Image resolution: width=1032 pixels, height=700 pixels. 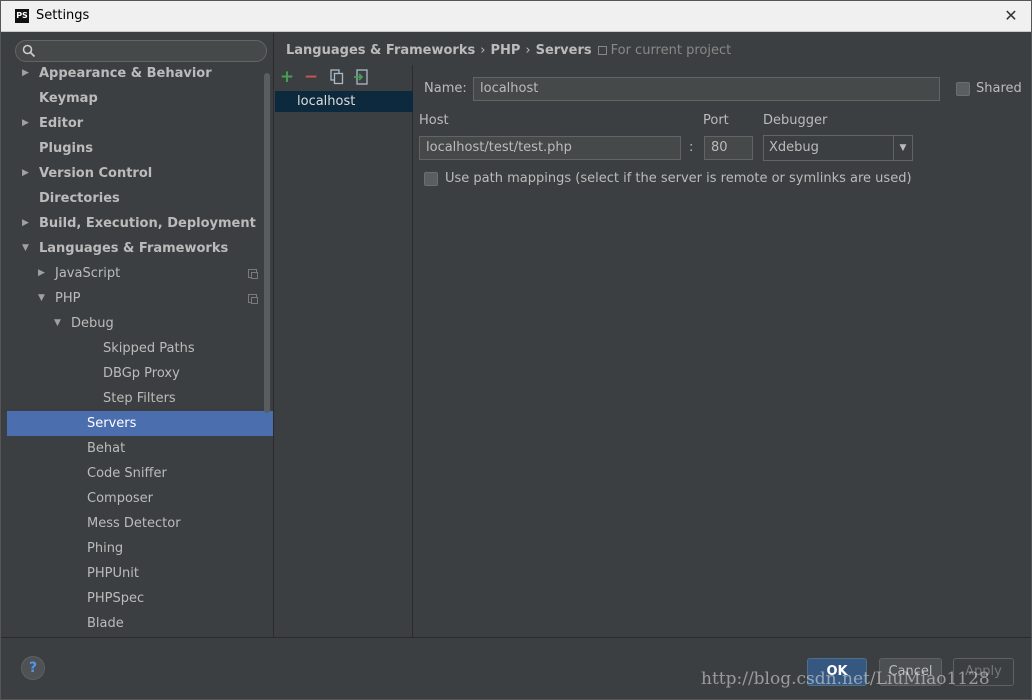 What do you see at coordinates (287, 77) in the screenshot?
I see `add-server-icon: +` at bounding box center [287, 77].